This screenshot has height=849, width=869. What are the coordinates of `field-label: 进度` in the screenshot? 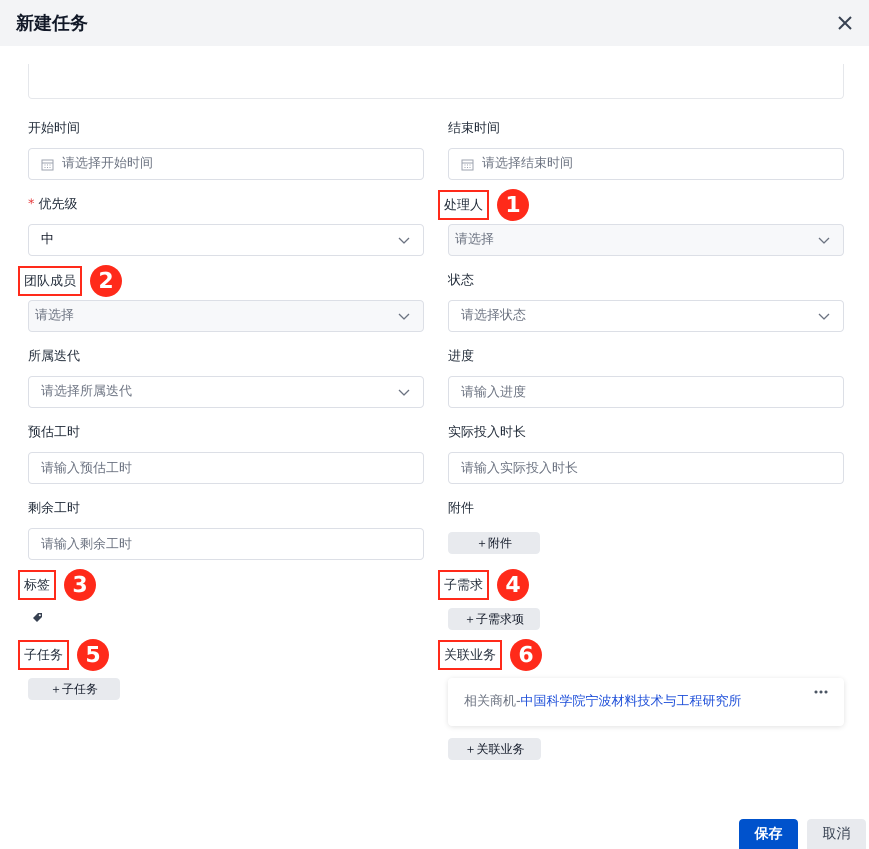 It's located at (461, 356).